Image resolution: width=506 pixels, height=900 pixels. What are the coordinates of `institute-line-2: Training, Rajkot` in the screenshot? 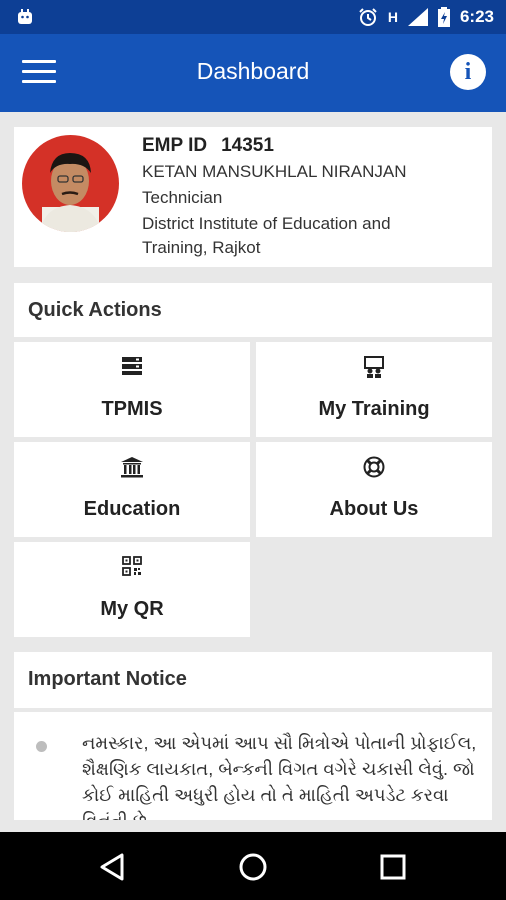 It's located at (201, 247).